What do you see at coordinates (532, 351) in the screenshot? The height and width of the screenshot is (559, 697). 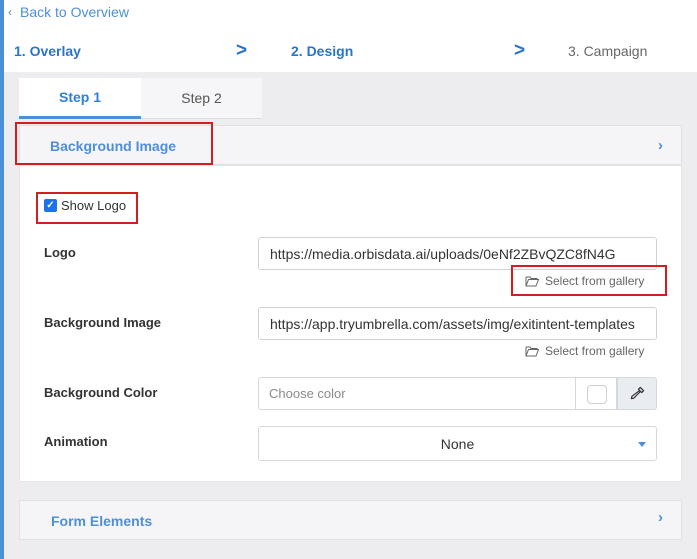 I see `folder-open-icon` at bounding box center [532, 351].